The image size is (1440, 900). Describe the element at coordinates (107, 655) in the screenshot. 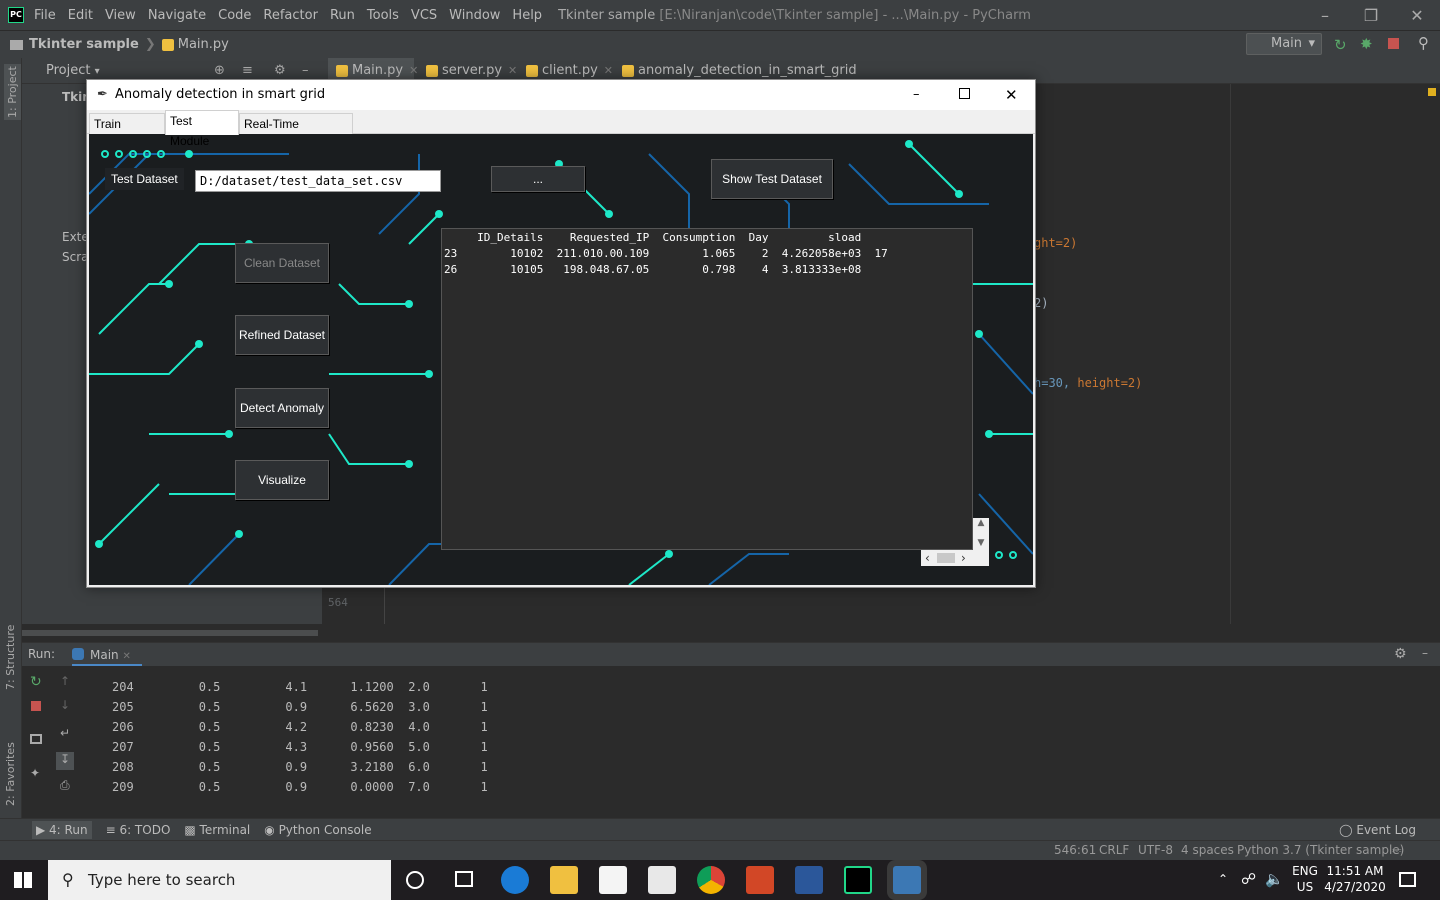

I see `run-tab-main: Main ✕` at that location.